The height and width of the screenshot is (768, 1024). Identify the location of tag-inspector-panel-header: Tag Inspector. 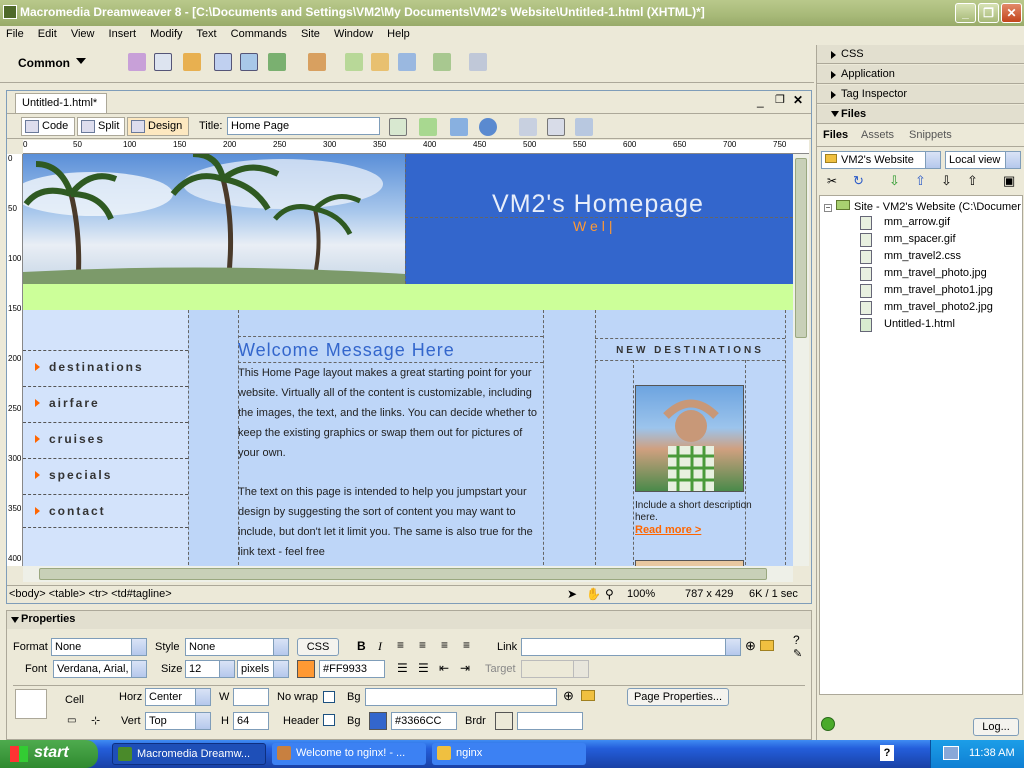
(920, 94).